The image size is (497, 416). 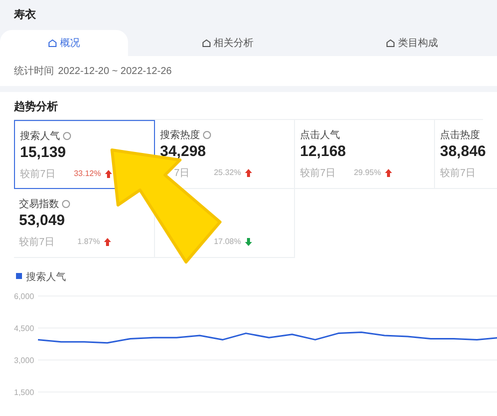 I want to click on tab: 相关分析, so click(x=228, y=43).